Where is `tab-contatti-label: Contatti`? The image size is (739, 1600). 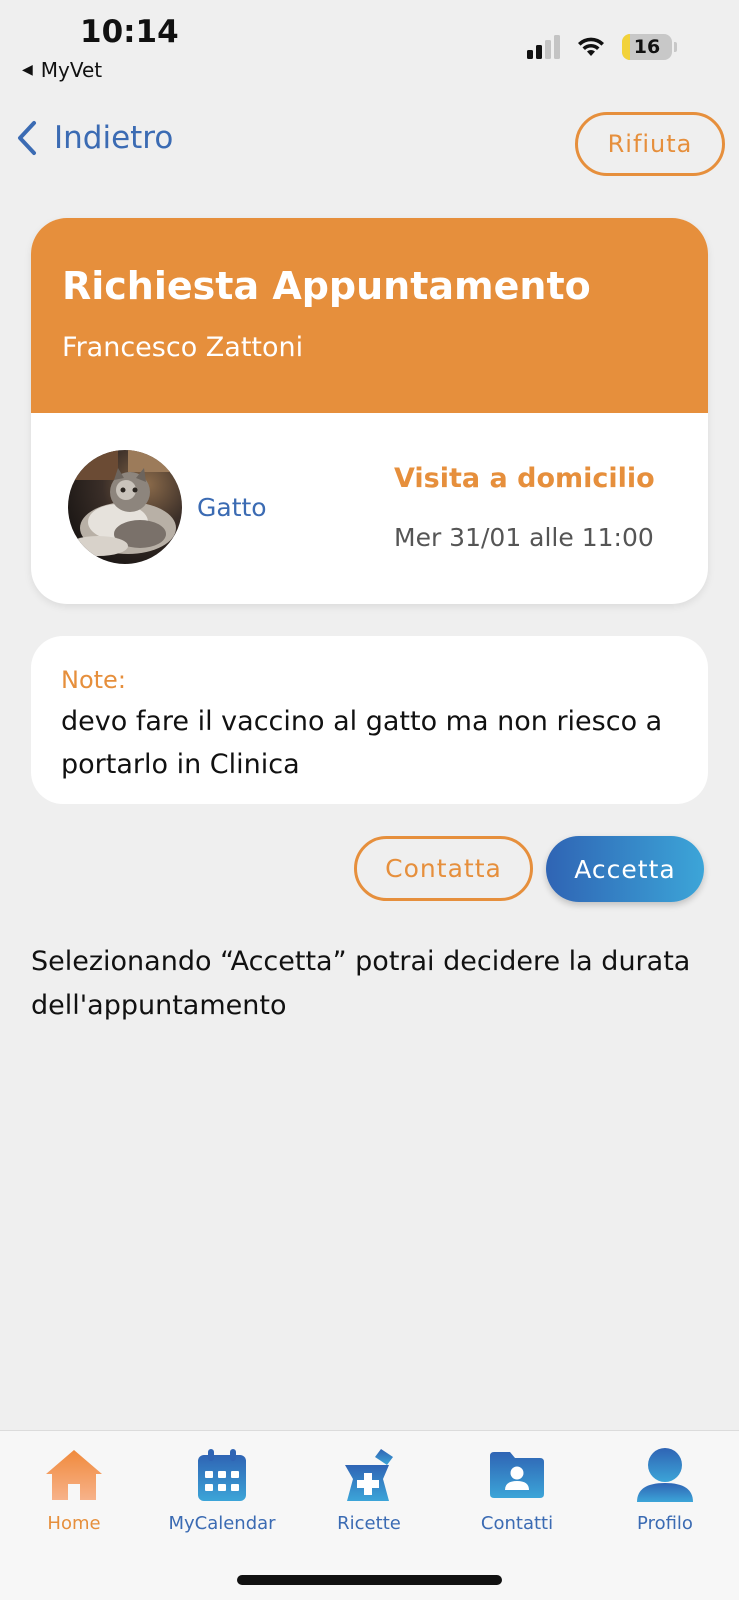 tab-contatti-label: Contatti is located at coordinates (517, 1523).